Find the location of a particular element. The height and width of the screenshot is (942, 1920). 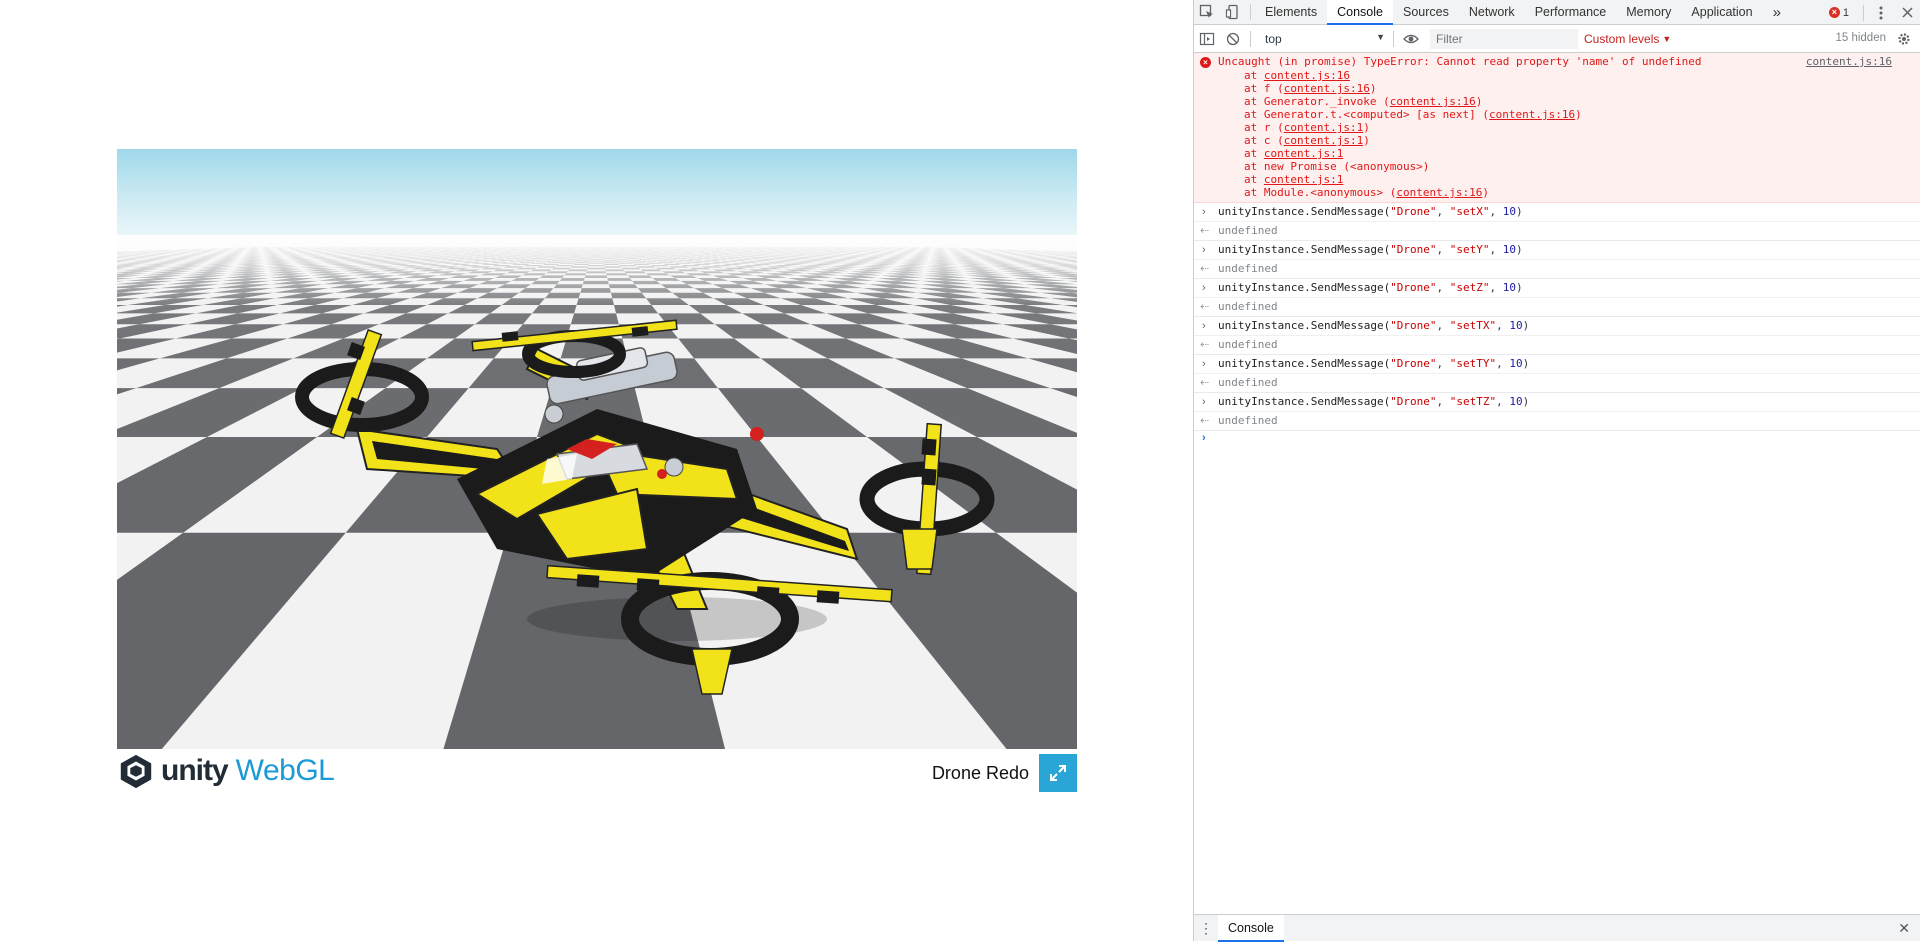

device-toggle-icon is located at coordinates (1233, 12).